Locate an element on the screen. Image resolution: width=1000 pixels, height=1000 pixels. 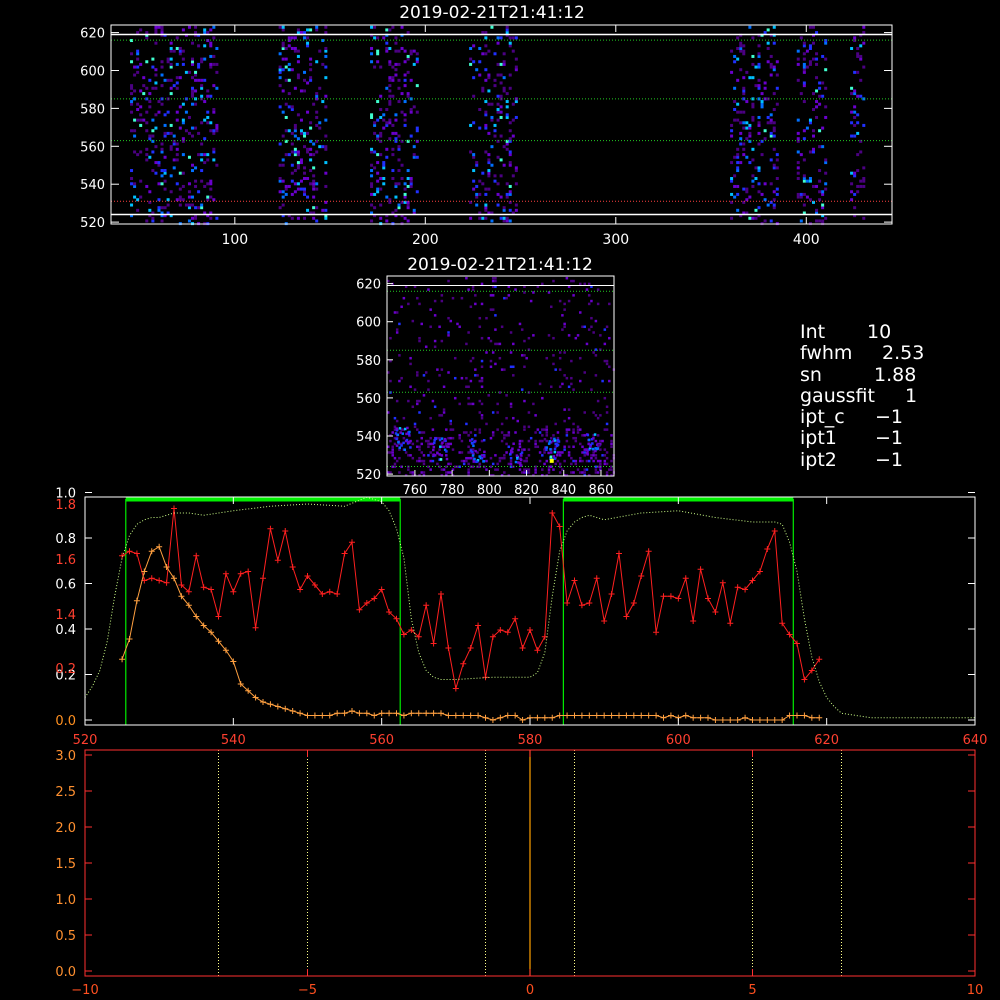
top-heatmap-cells is located at coordinates (498, 125).